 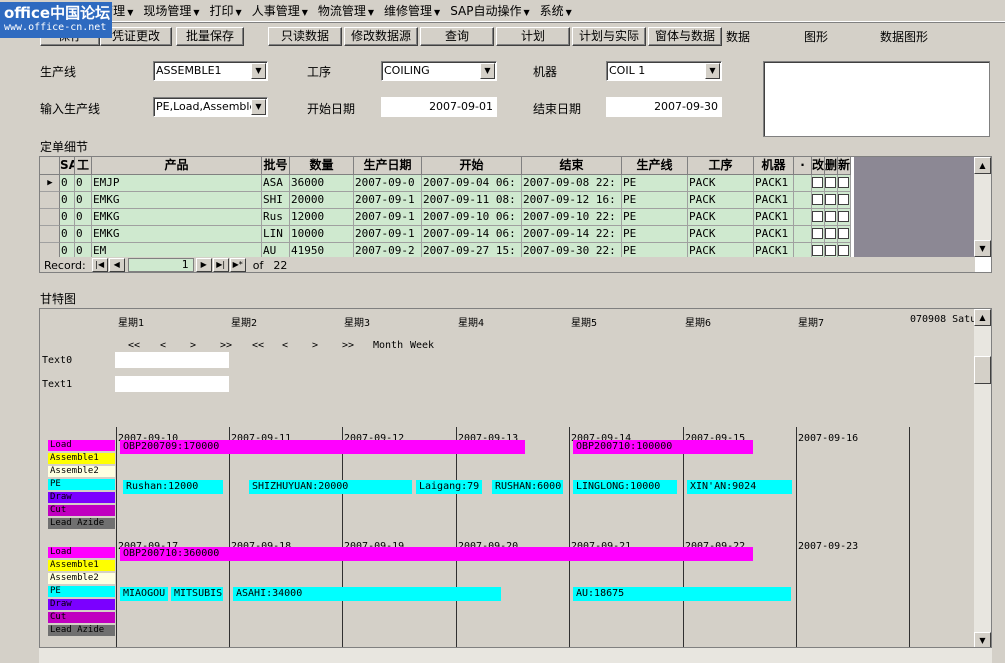 What do you see at coordinates (322, 447) in the screenshot?
I see `gantt-bar-load: OBP200709:170000` at bounding box center [322, 447].